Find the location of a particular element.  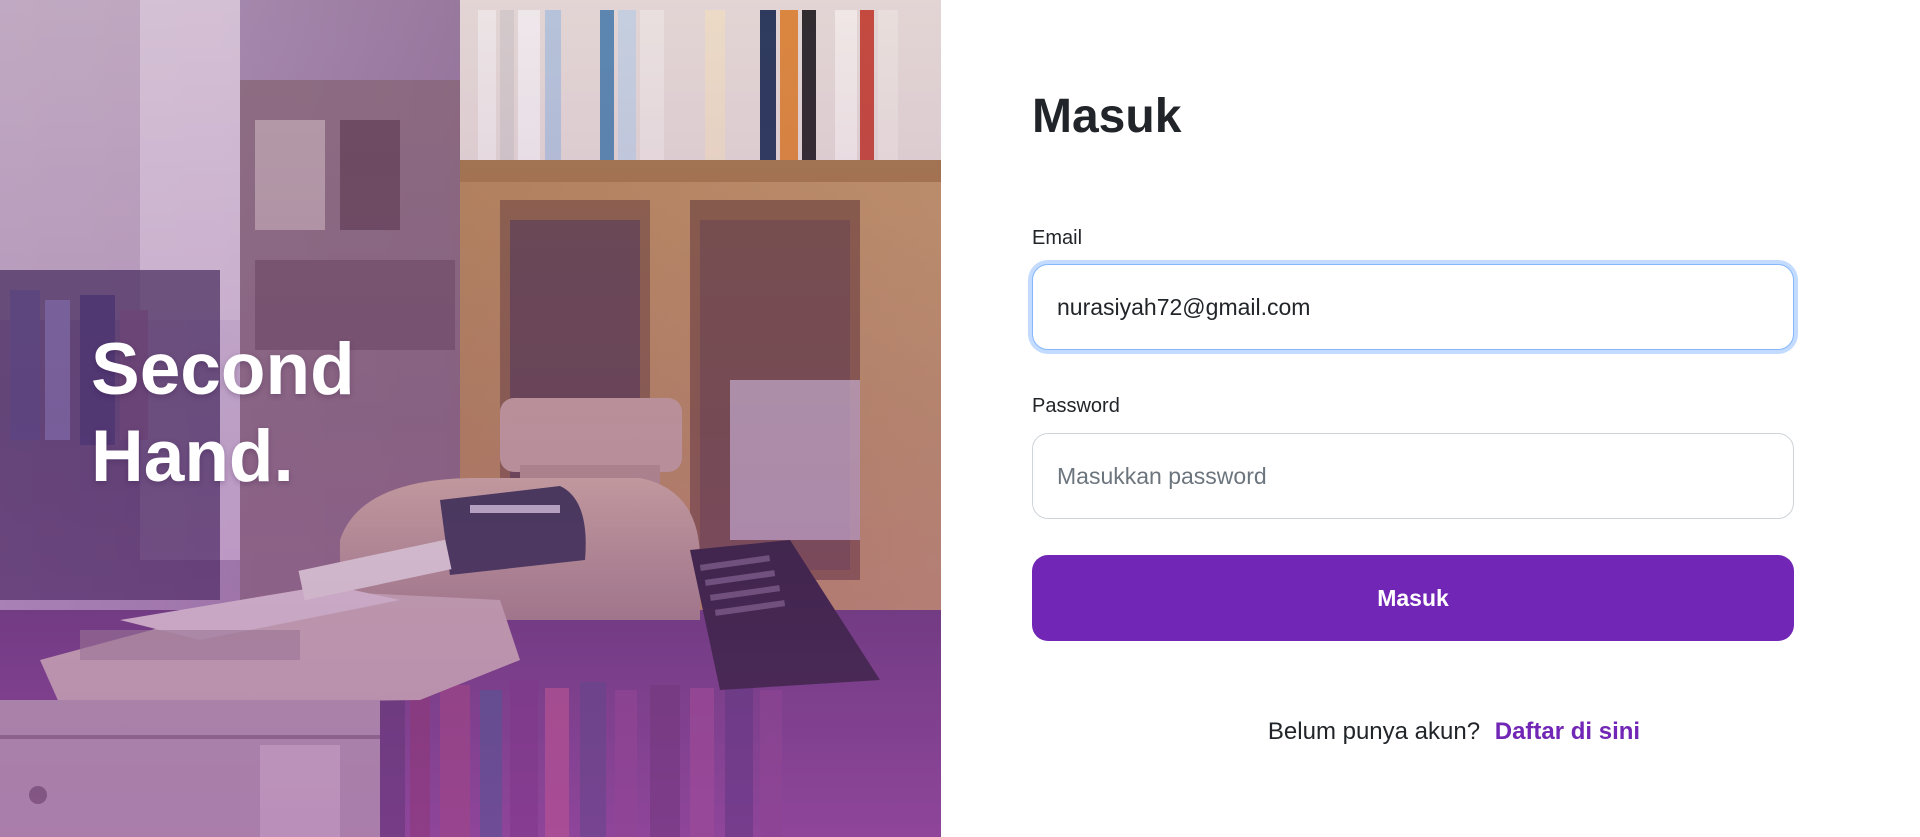

brand-logo-text: Second Hand. is located at coordinates (223, 413).